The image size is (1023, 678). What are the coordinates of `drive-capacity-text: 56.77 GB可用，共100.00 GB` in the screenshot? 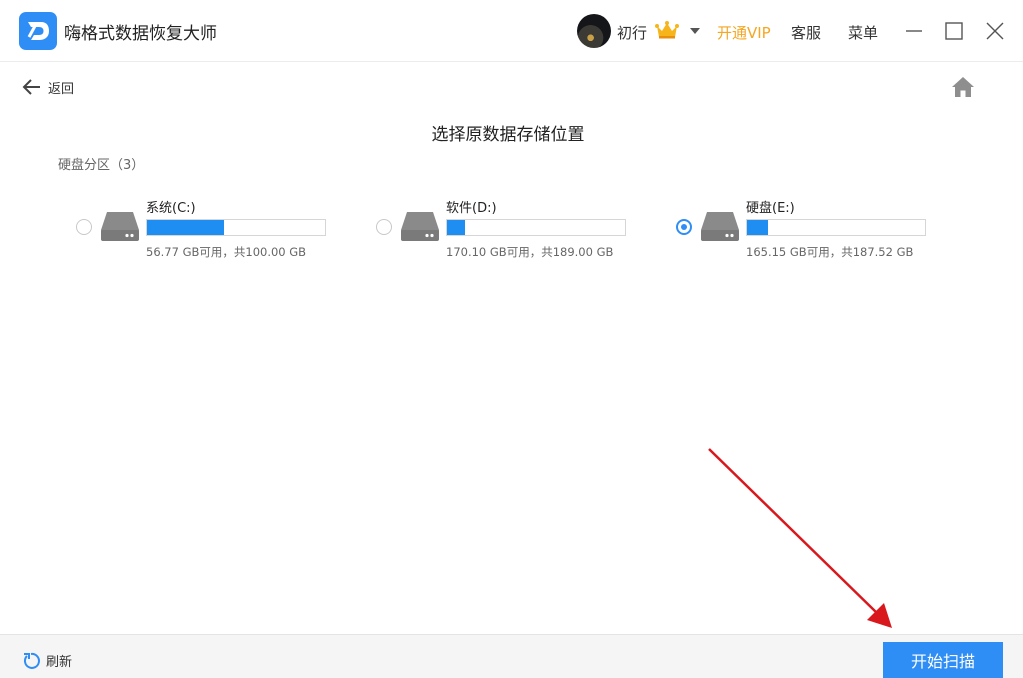 It's located at (226, 252).